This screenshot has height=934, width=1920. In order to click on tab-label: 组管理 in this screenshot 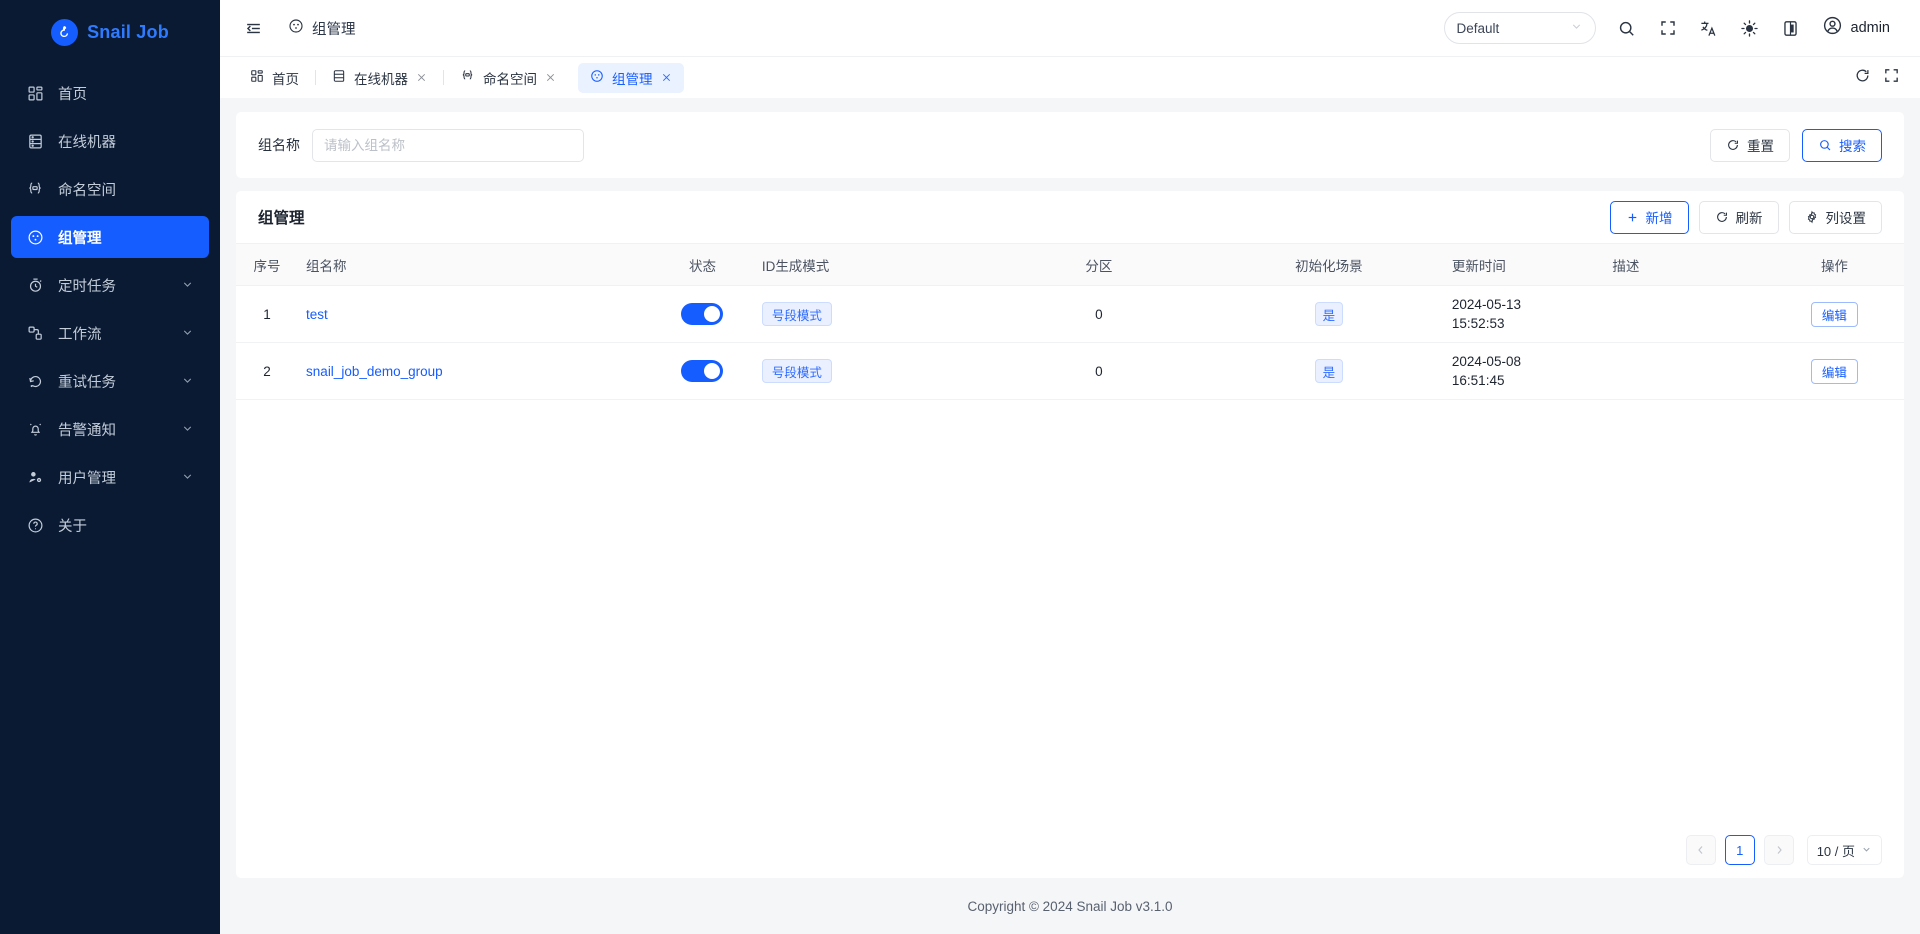, I will do `click(632, 79)`.